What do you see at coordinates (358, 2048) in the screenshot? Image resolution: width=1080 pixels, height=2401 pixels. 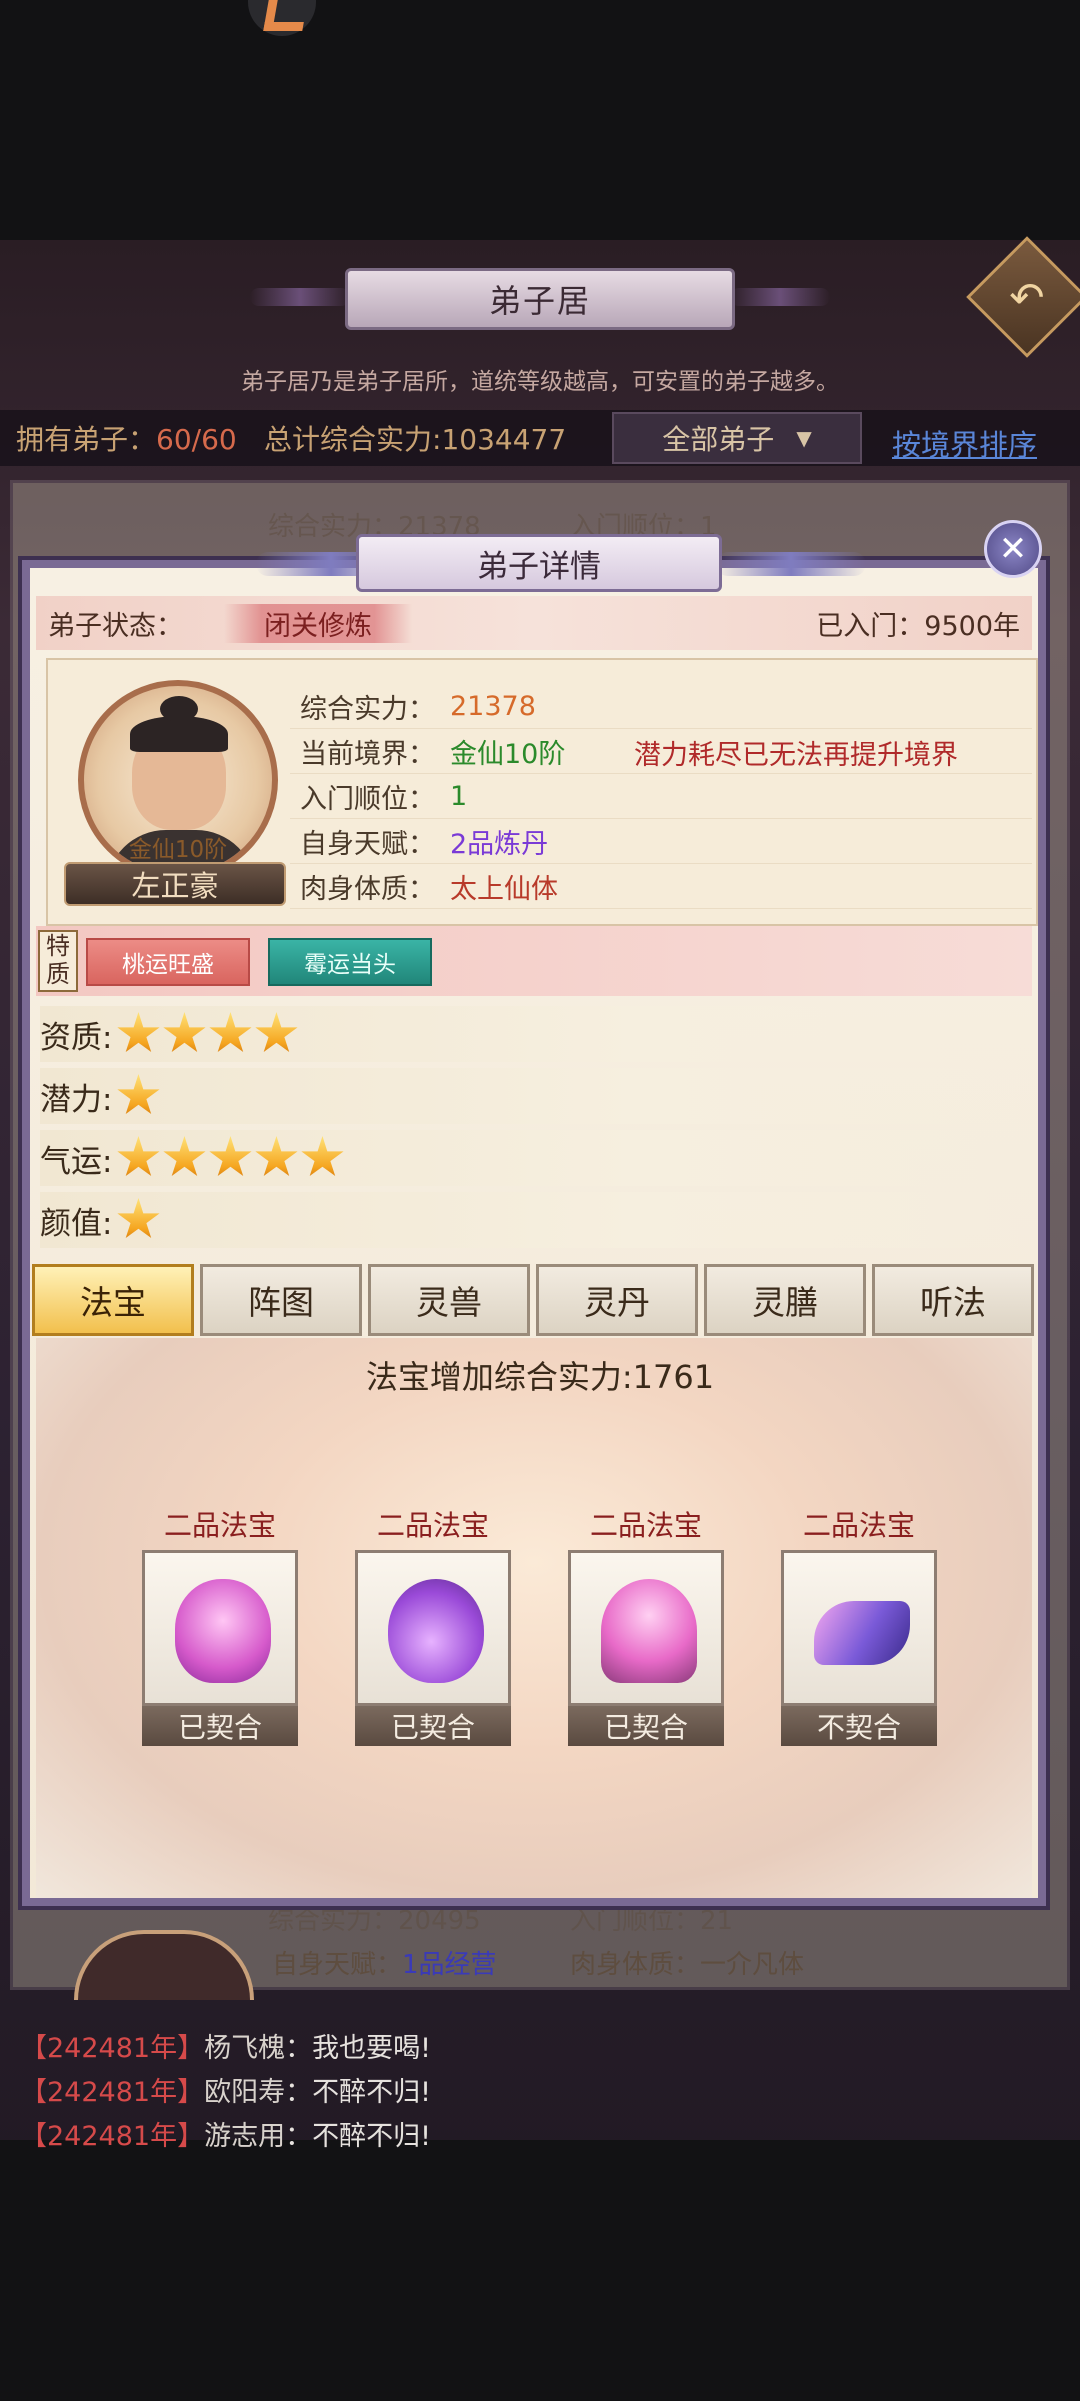 I see `chat-text: ：我也要喝!` at bounding box center [358, 2048].